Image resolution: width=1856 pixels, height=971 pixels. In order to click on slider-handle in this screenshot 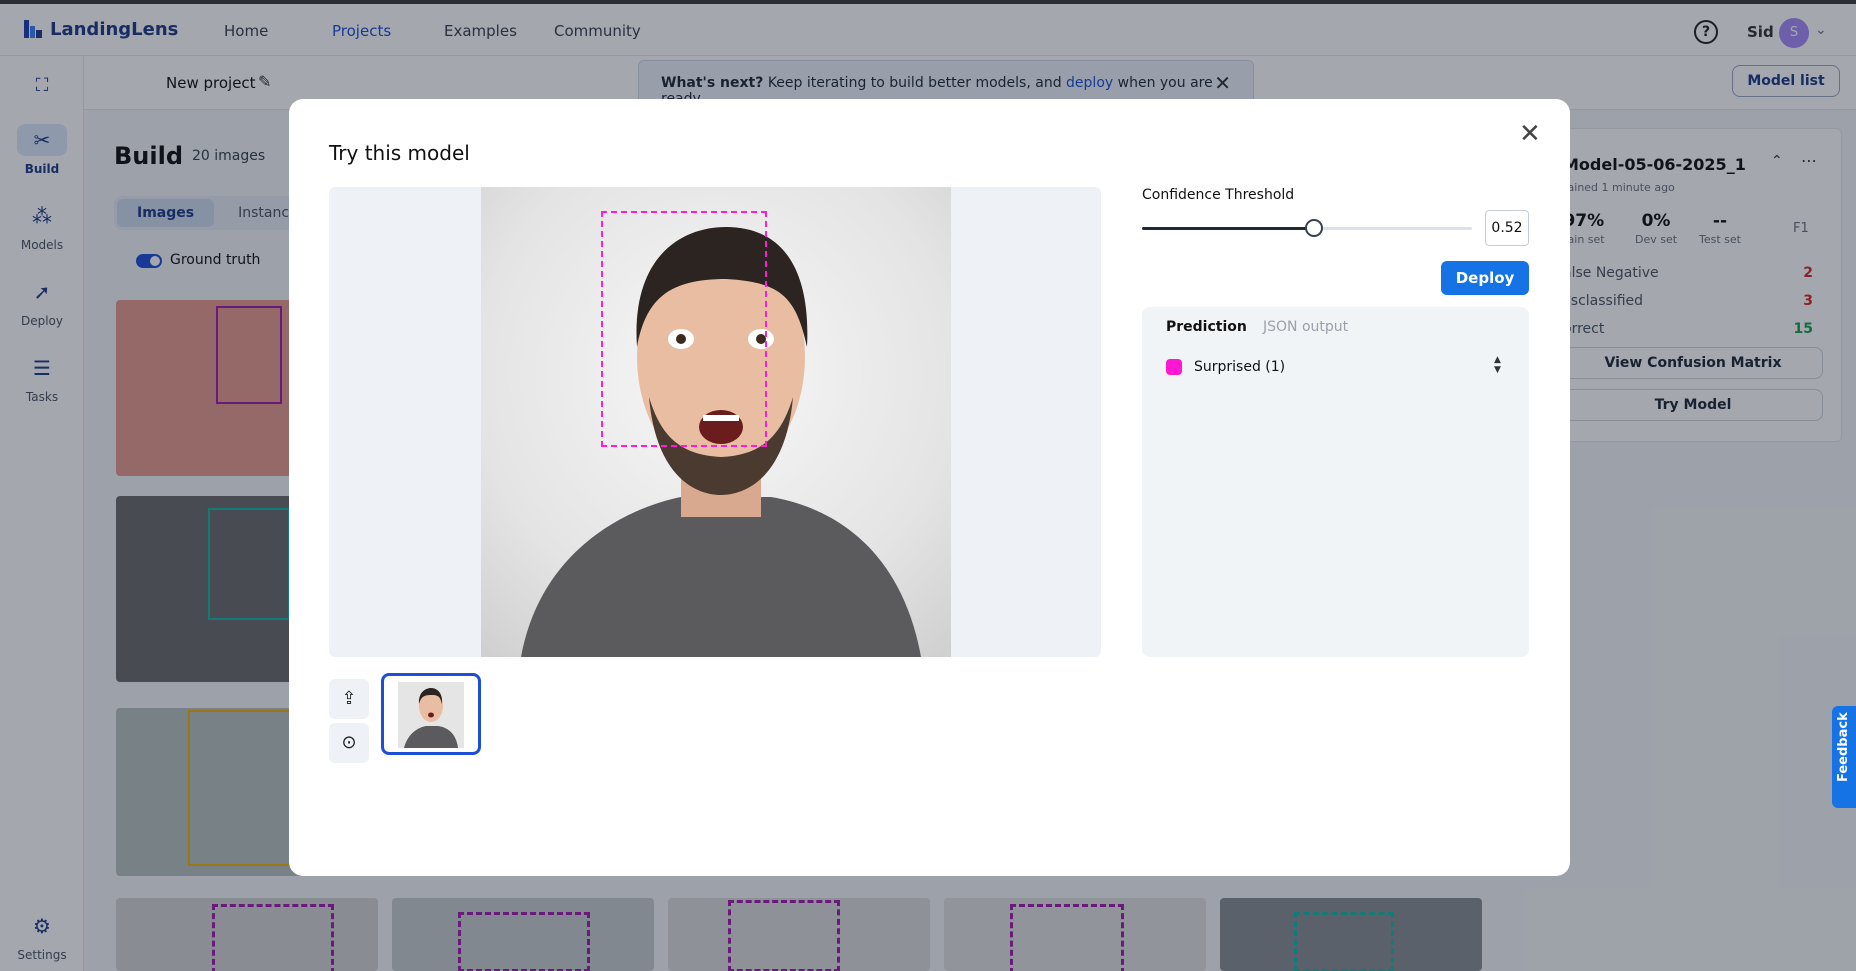, I will do `click(1313, 228)`.